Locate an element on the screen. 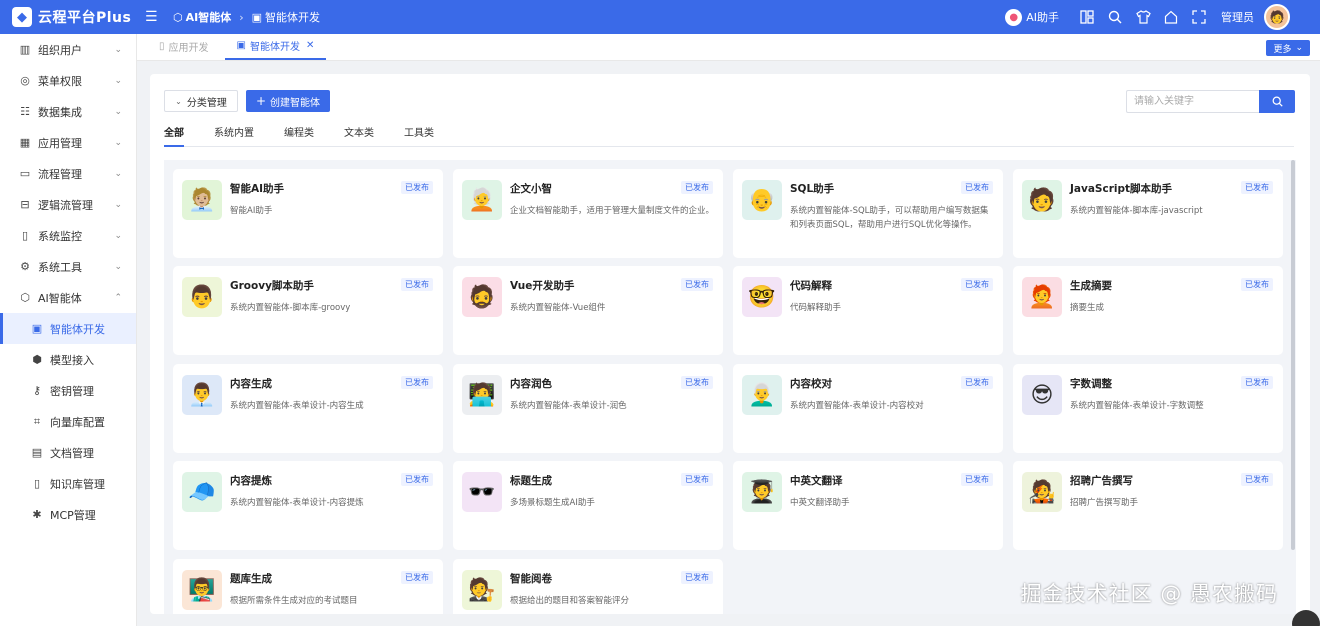  create-agent-button: + 创建智能体 is located at coordinates (288, 101).